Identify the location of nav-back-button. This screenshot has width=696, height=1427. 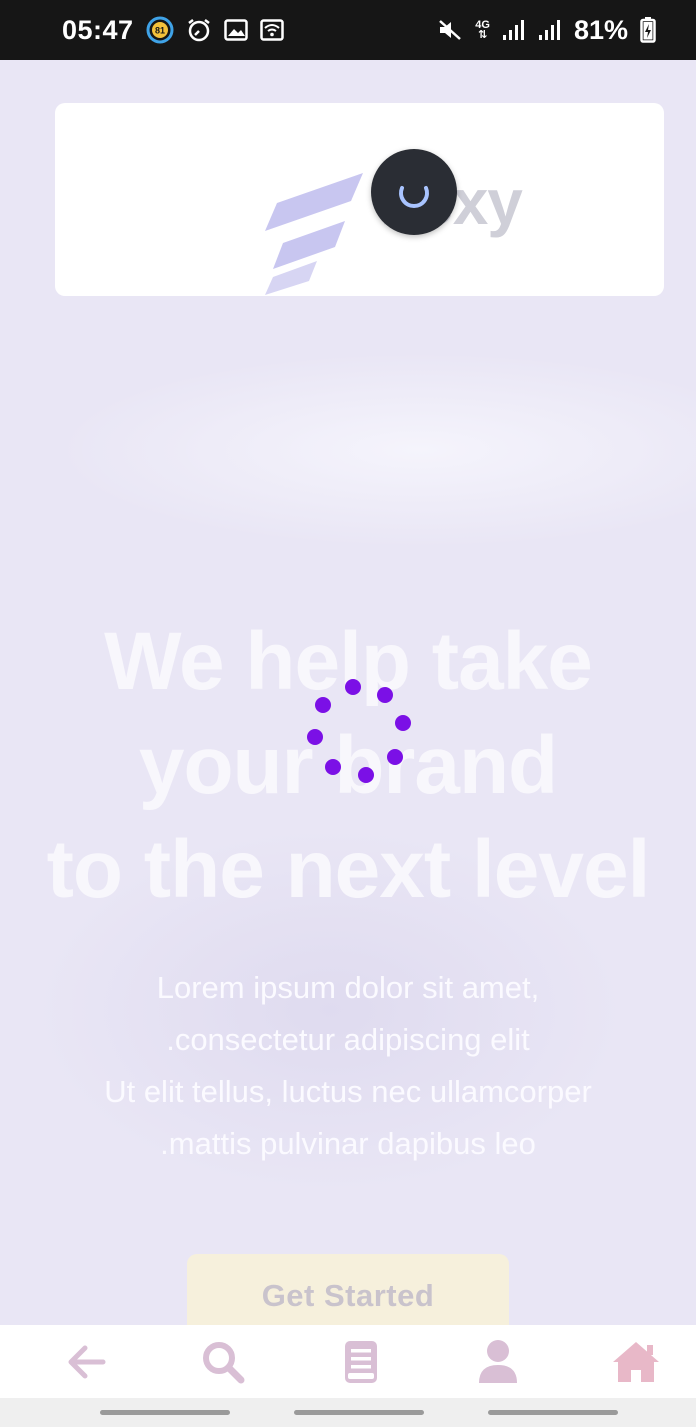
(85, 1362).